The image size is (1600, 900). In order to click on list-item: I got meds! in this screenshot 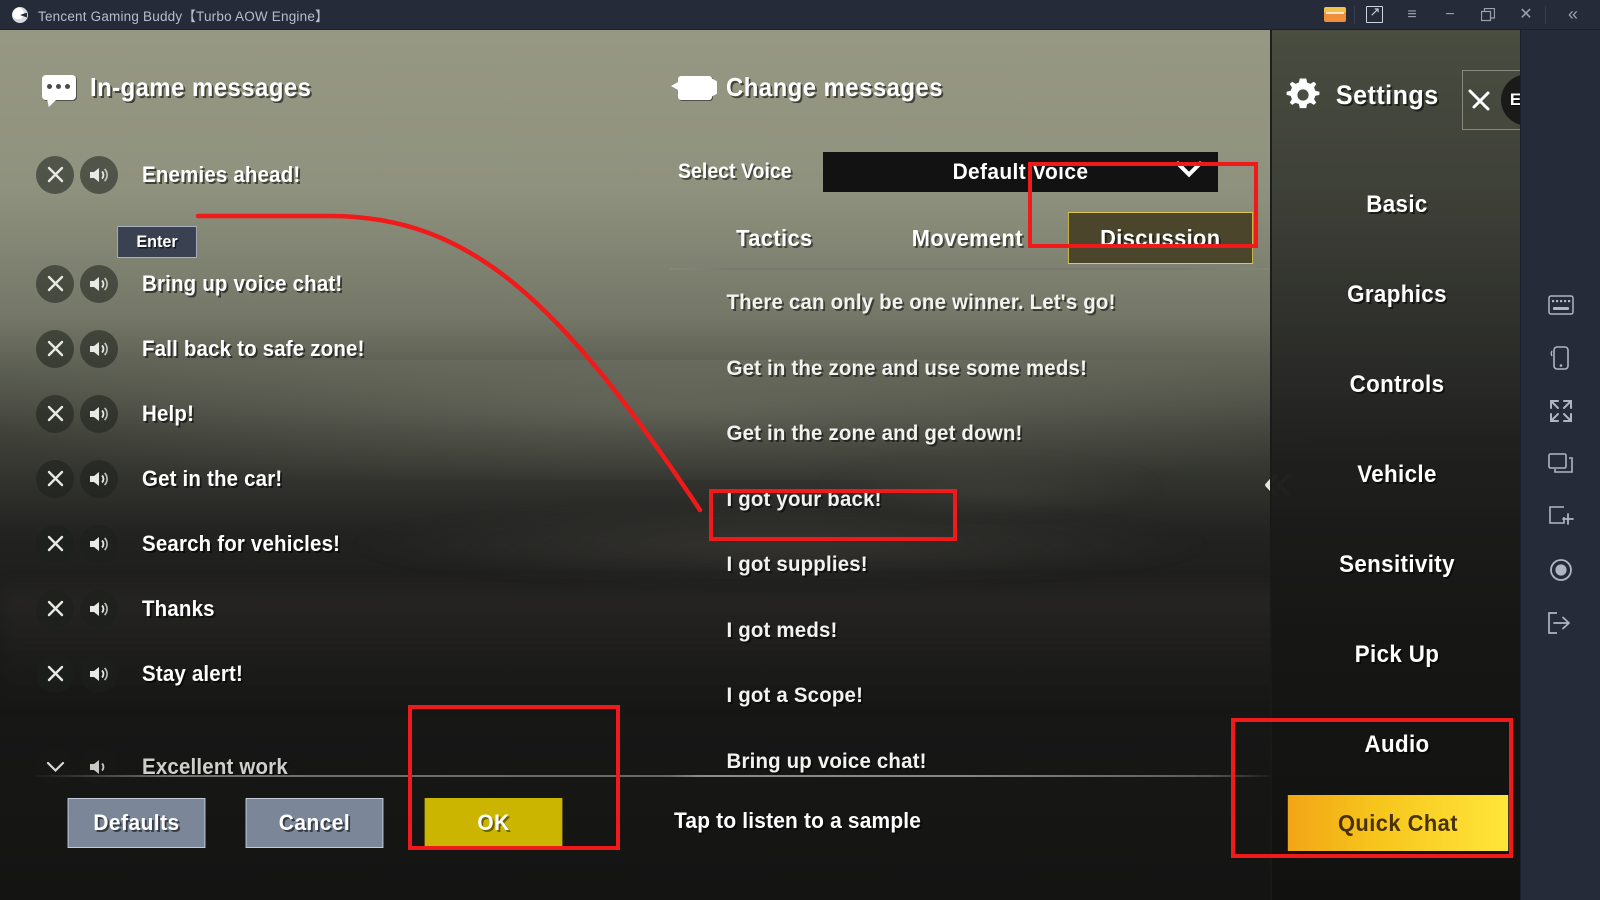, I will do `click(950, 631)`.